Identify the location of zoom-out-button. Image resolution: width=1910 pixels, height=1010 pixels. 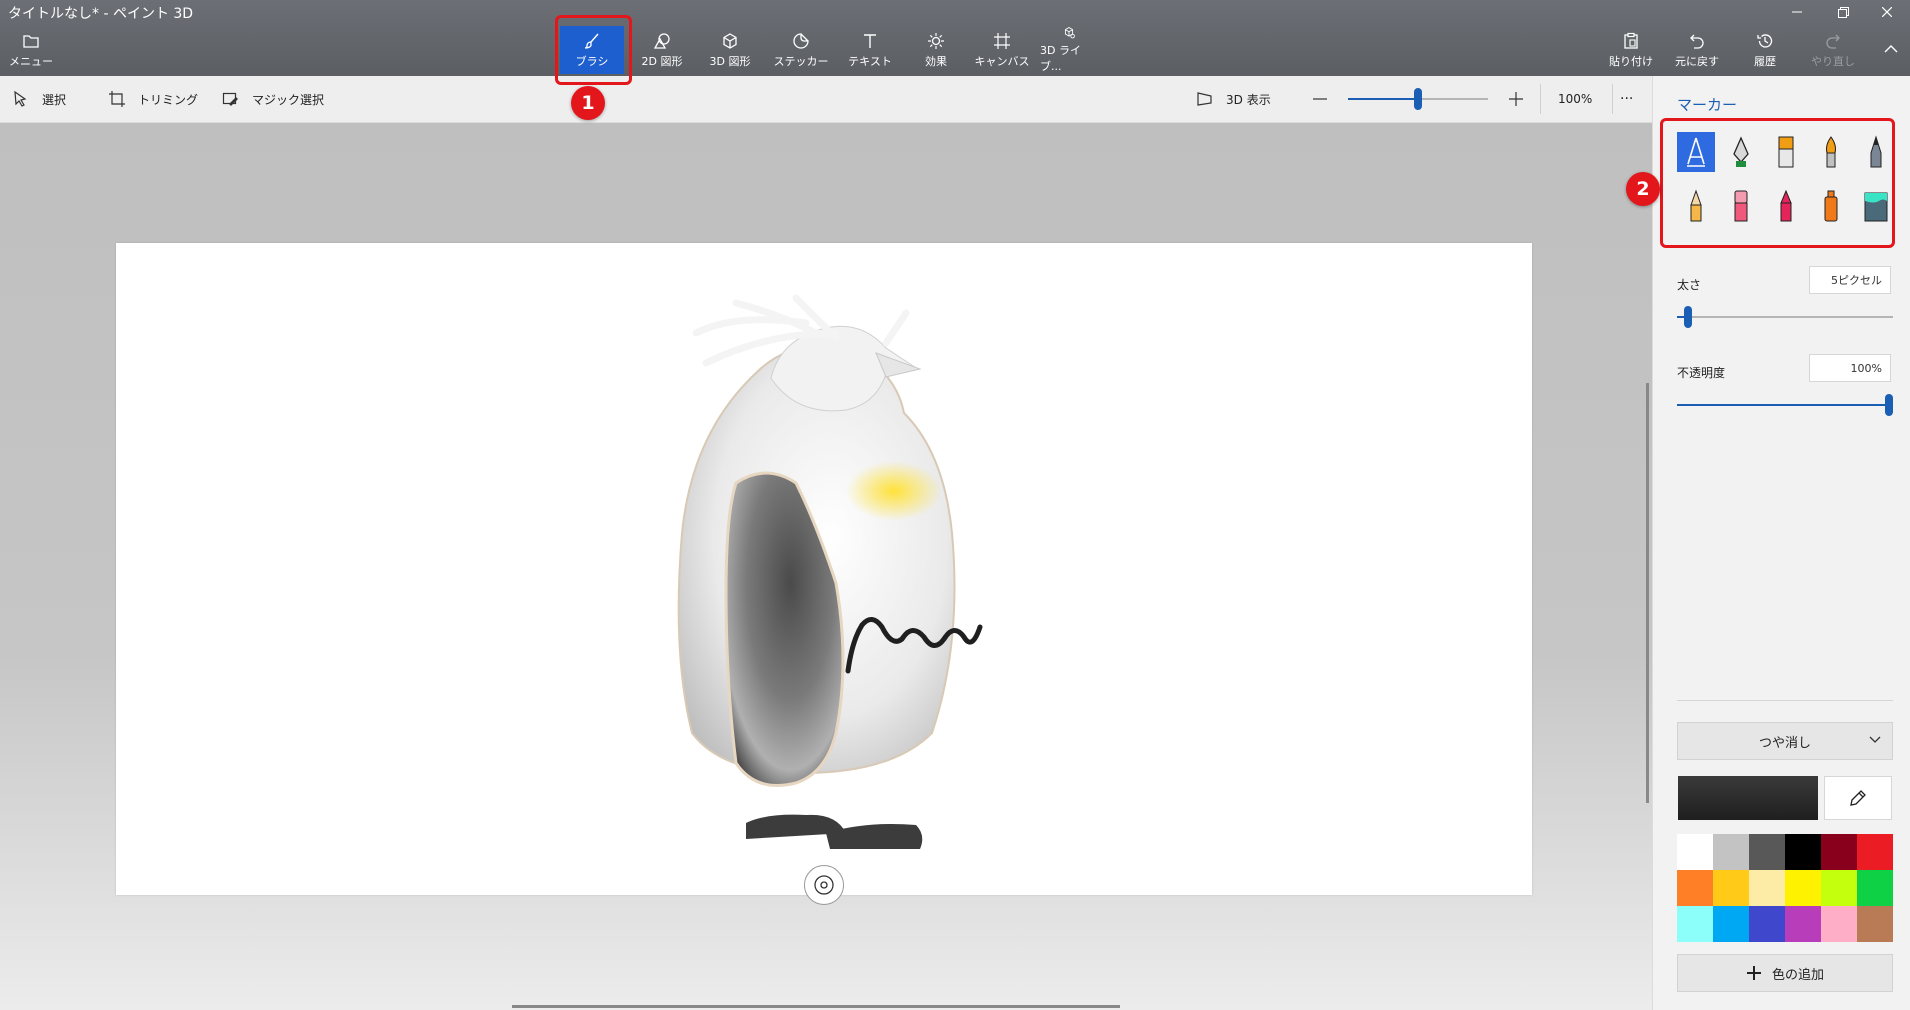
(1320, 99).